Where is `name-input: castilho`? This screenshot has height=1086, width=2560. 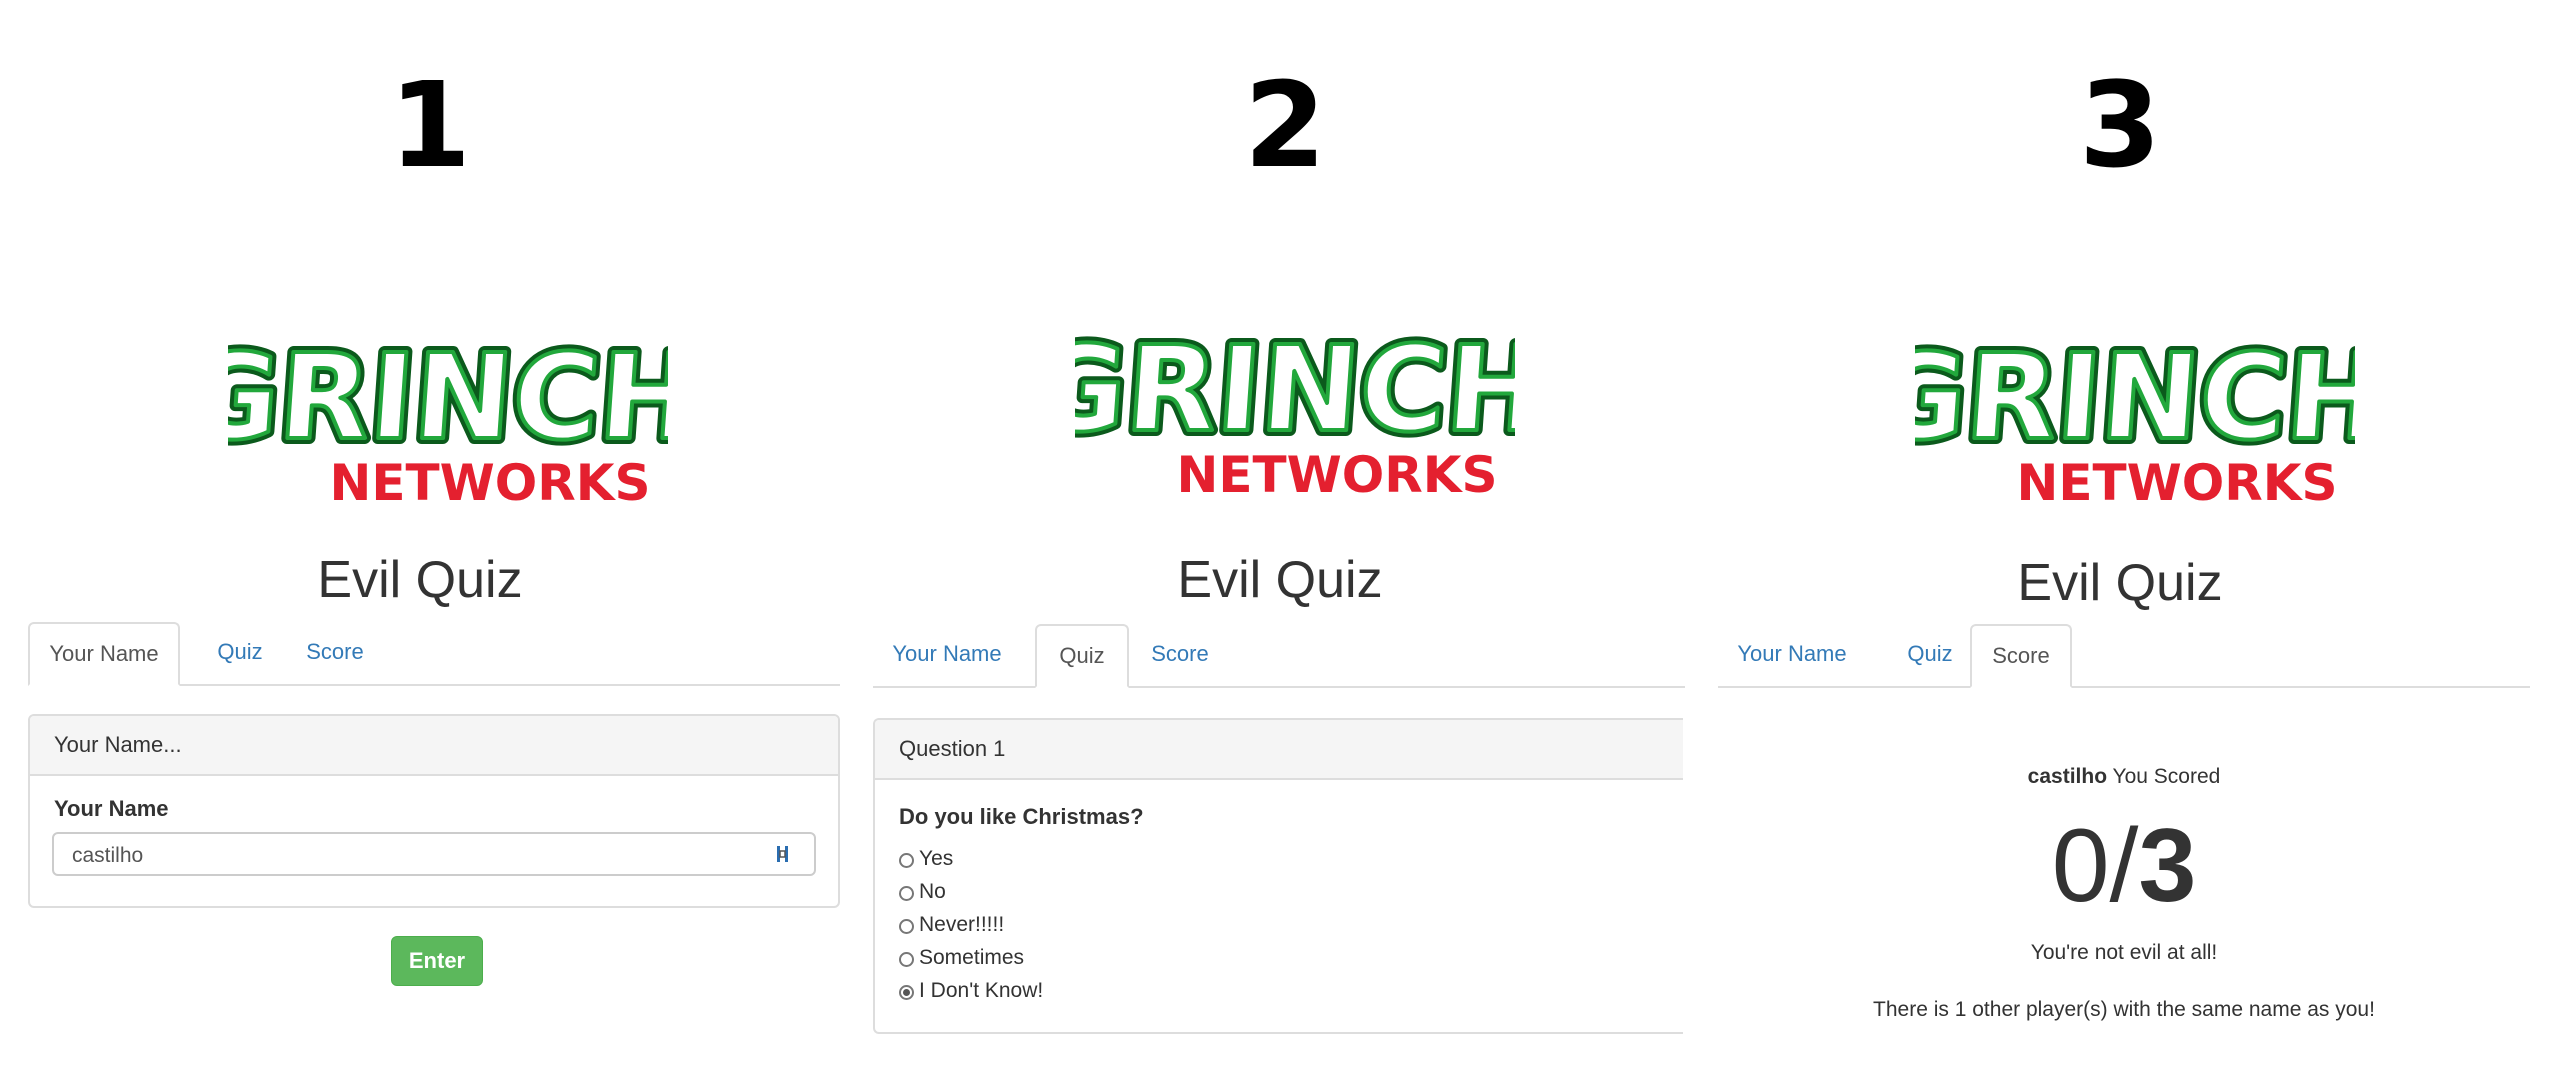 name-input: castilho is located at coordinates (434, 854).